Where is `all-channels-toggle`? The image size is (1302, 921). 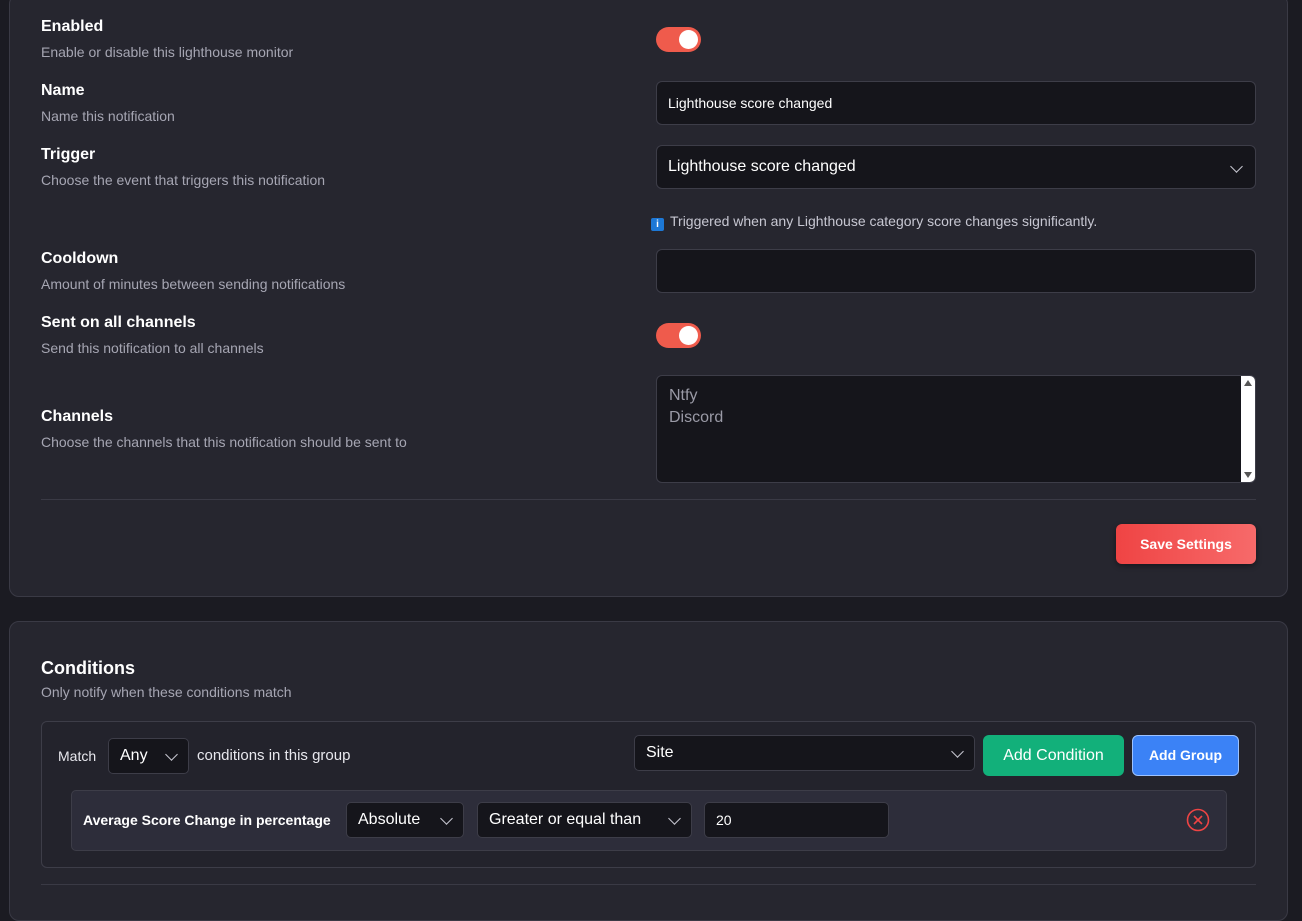 all-channels-toggle is located at coordinates (678, 335).